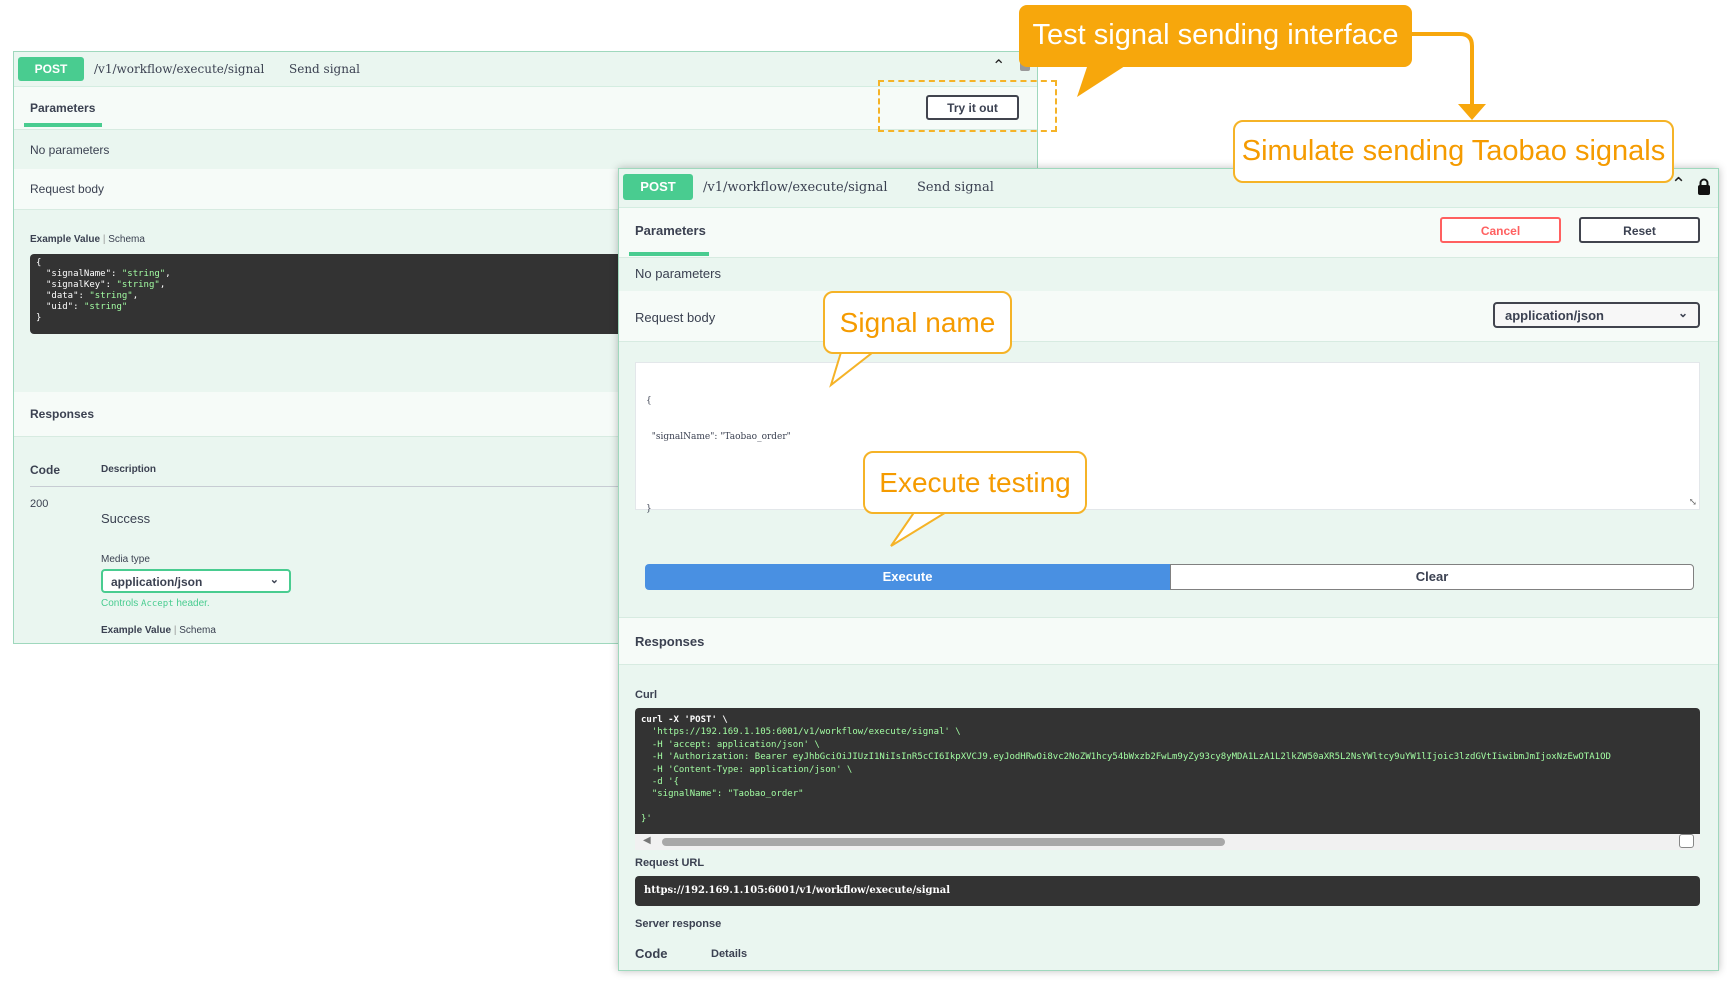  Describe the element at coordinates (917, 322) in the screenshot. I see `callout-signal-name: Signal name` at that location.